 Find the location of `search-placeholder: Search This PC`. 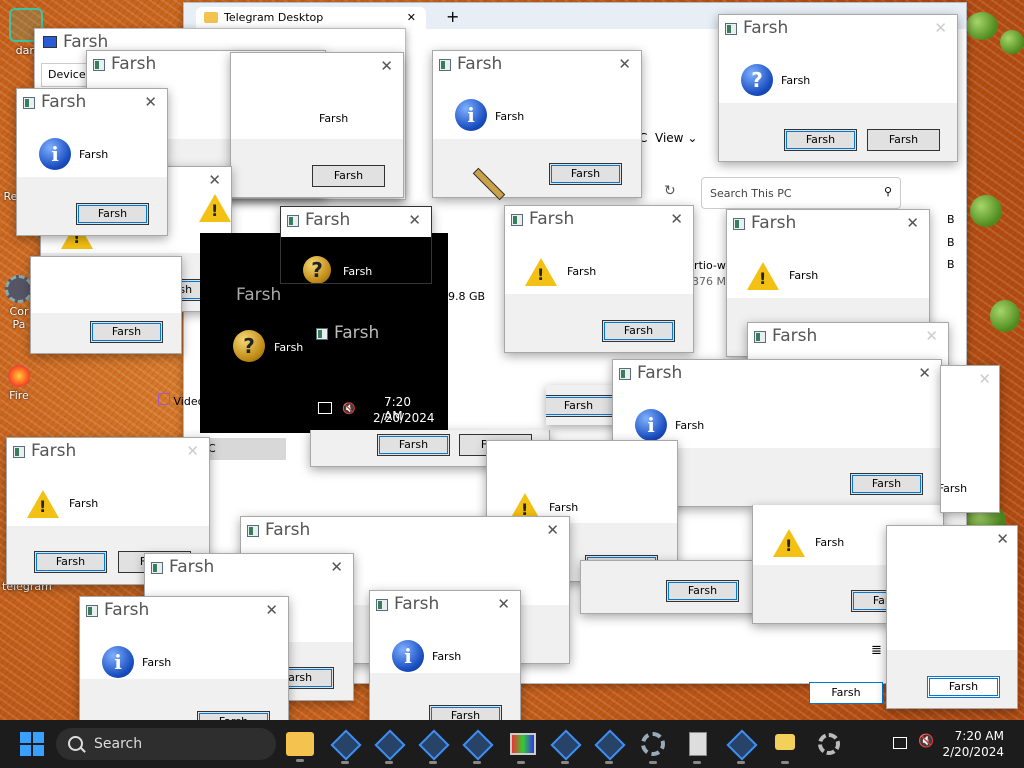

search-placeholder: Search This PC is located at coordinates (751, 193).